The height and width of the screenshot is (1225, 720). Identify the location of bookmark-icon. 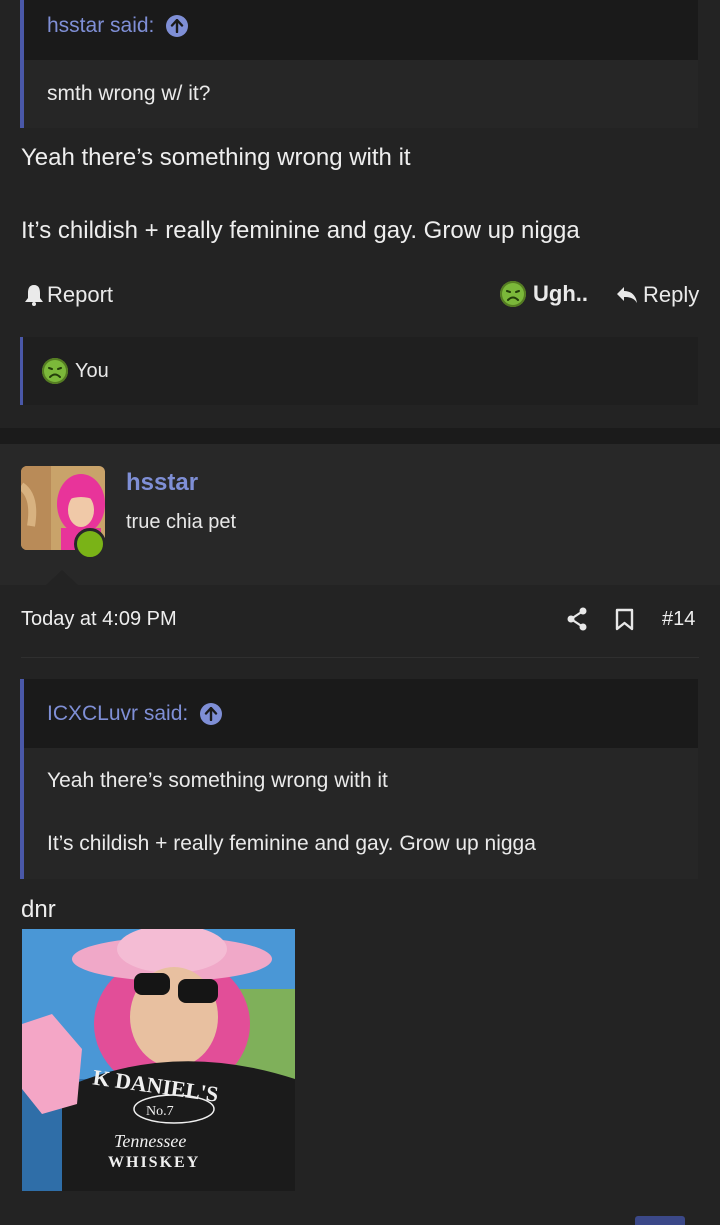
(624, 619).